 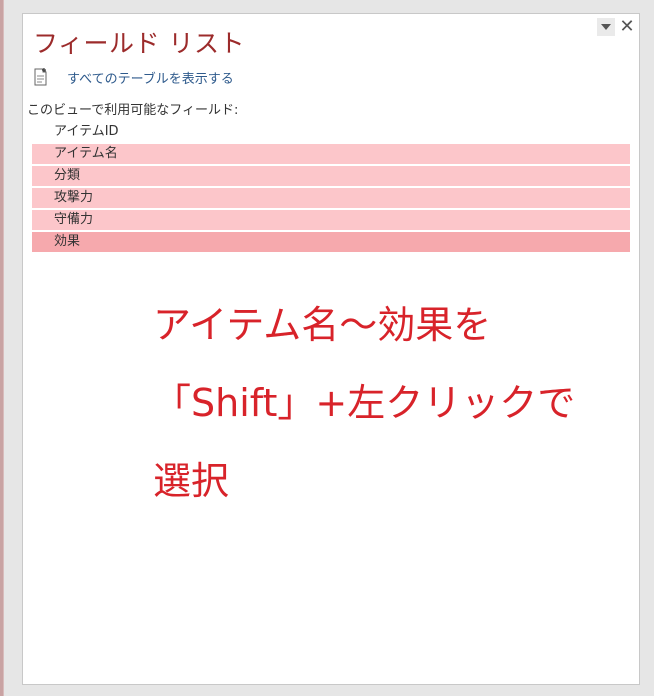 I want to click on pane-options-button, so click(x=606, y=27).